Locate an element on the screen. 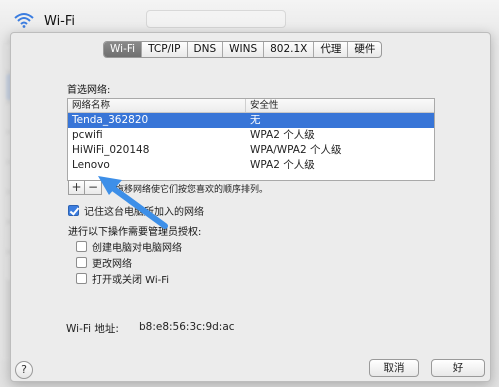  ok-button: 好 is located at coordinates (458, 368).